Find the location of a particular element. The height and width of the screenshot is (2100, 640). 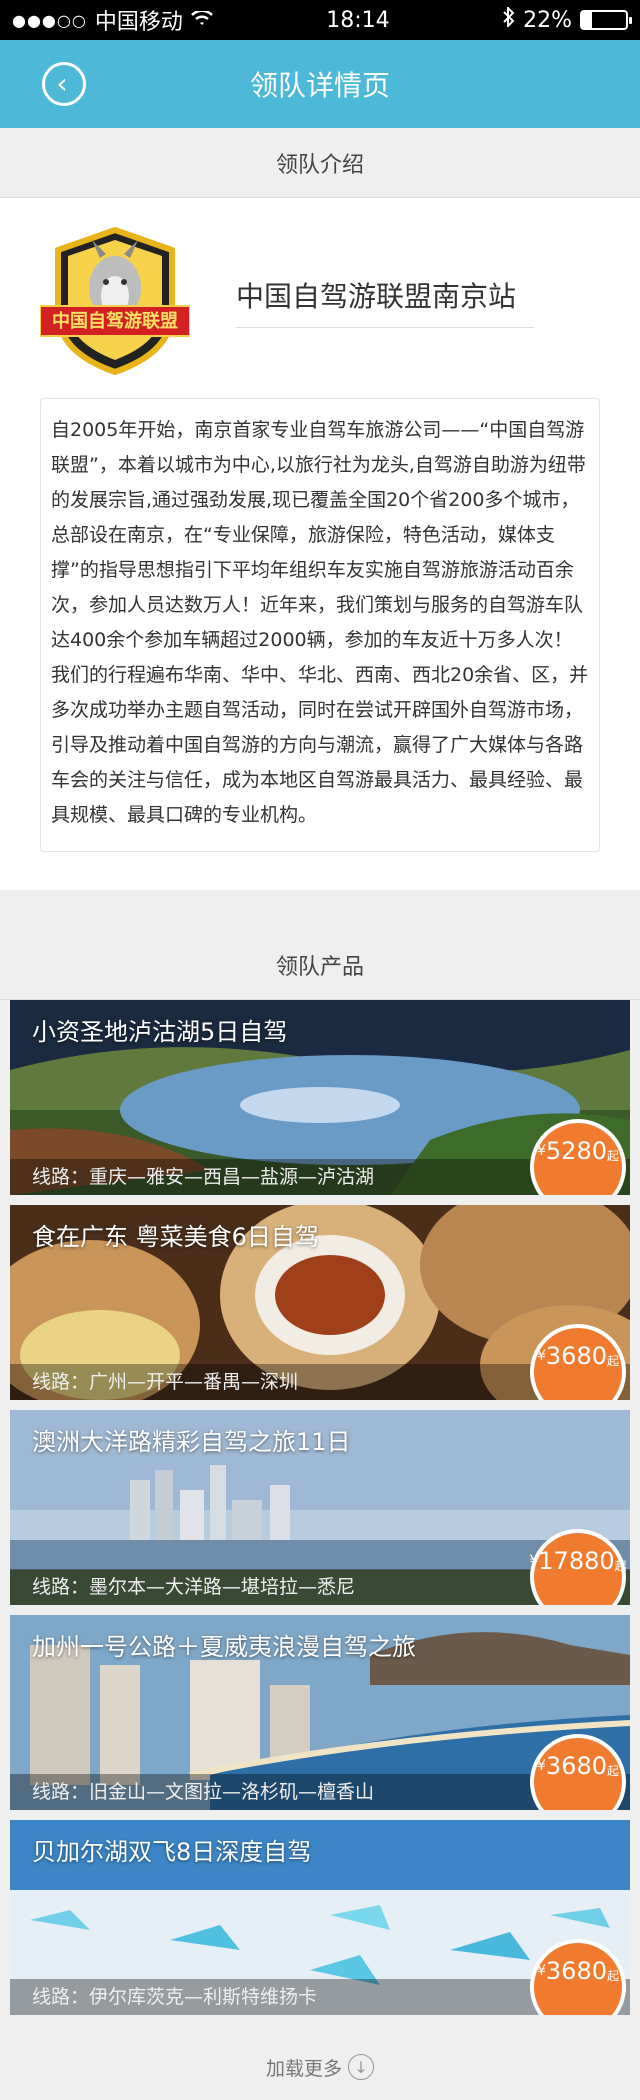

back-arrow-icon: ‹ is located at coordinates (64, 84).